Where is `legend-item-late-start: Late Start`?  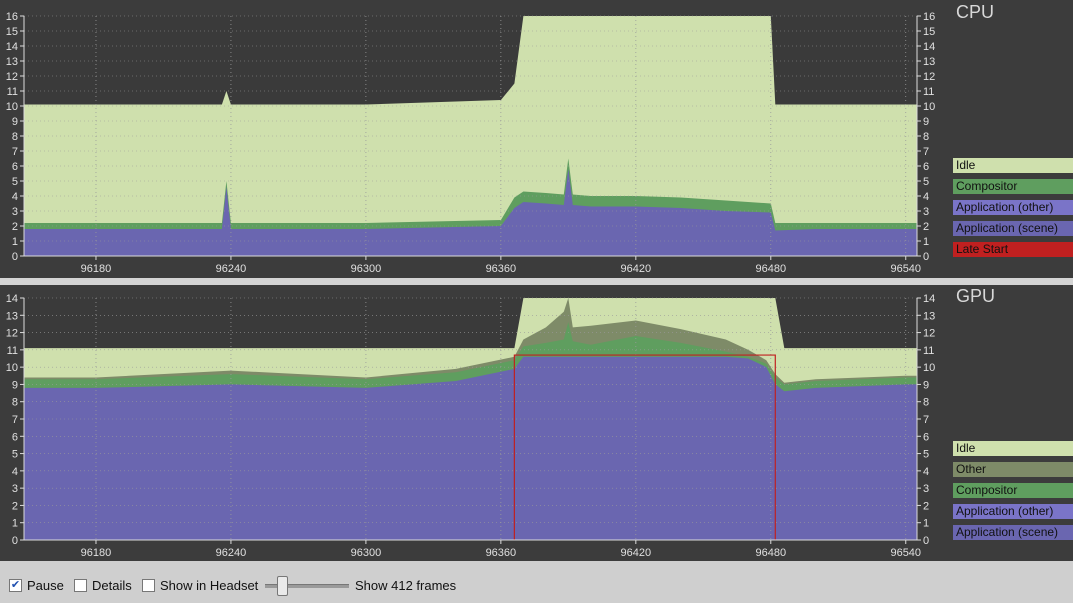 legend-item-late-start: Late Start is located at coordinates (1013, 249).